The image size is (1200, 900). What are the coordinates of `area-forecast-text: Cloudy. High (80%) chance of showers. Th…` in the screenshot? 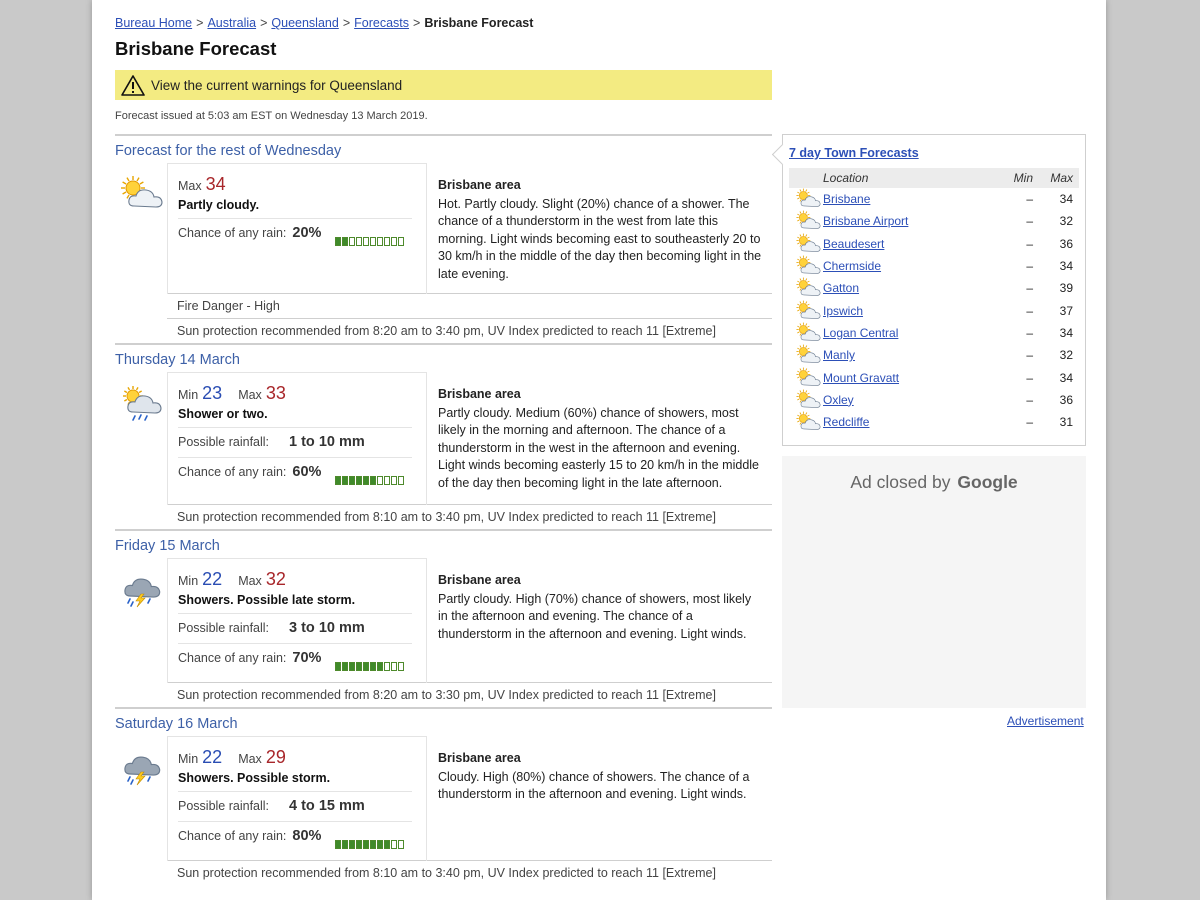 It's located at (594, 785).